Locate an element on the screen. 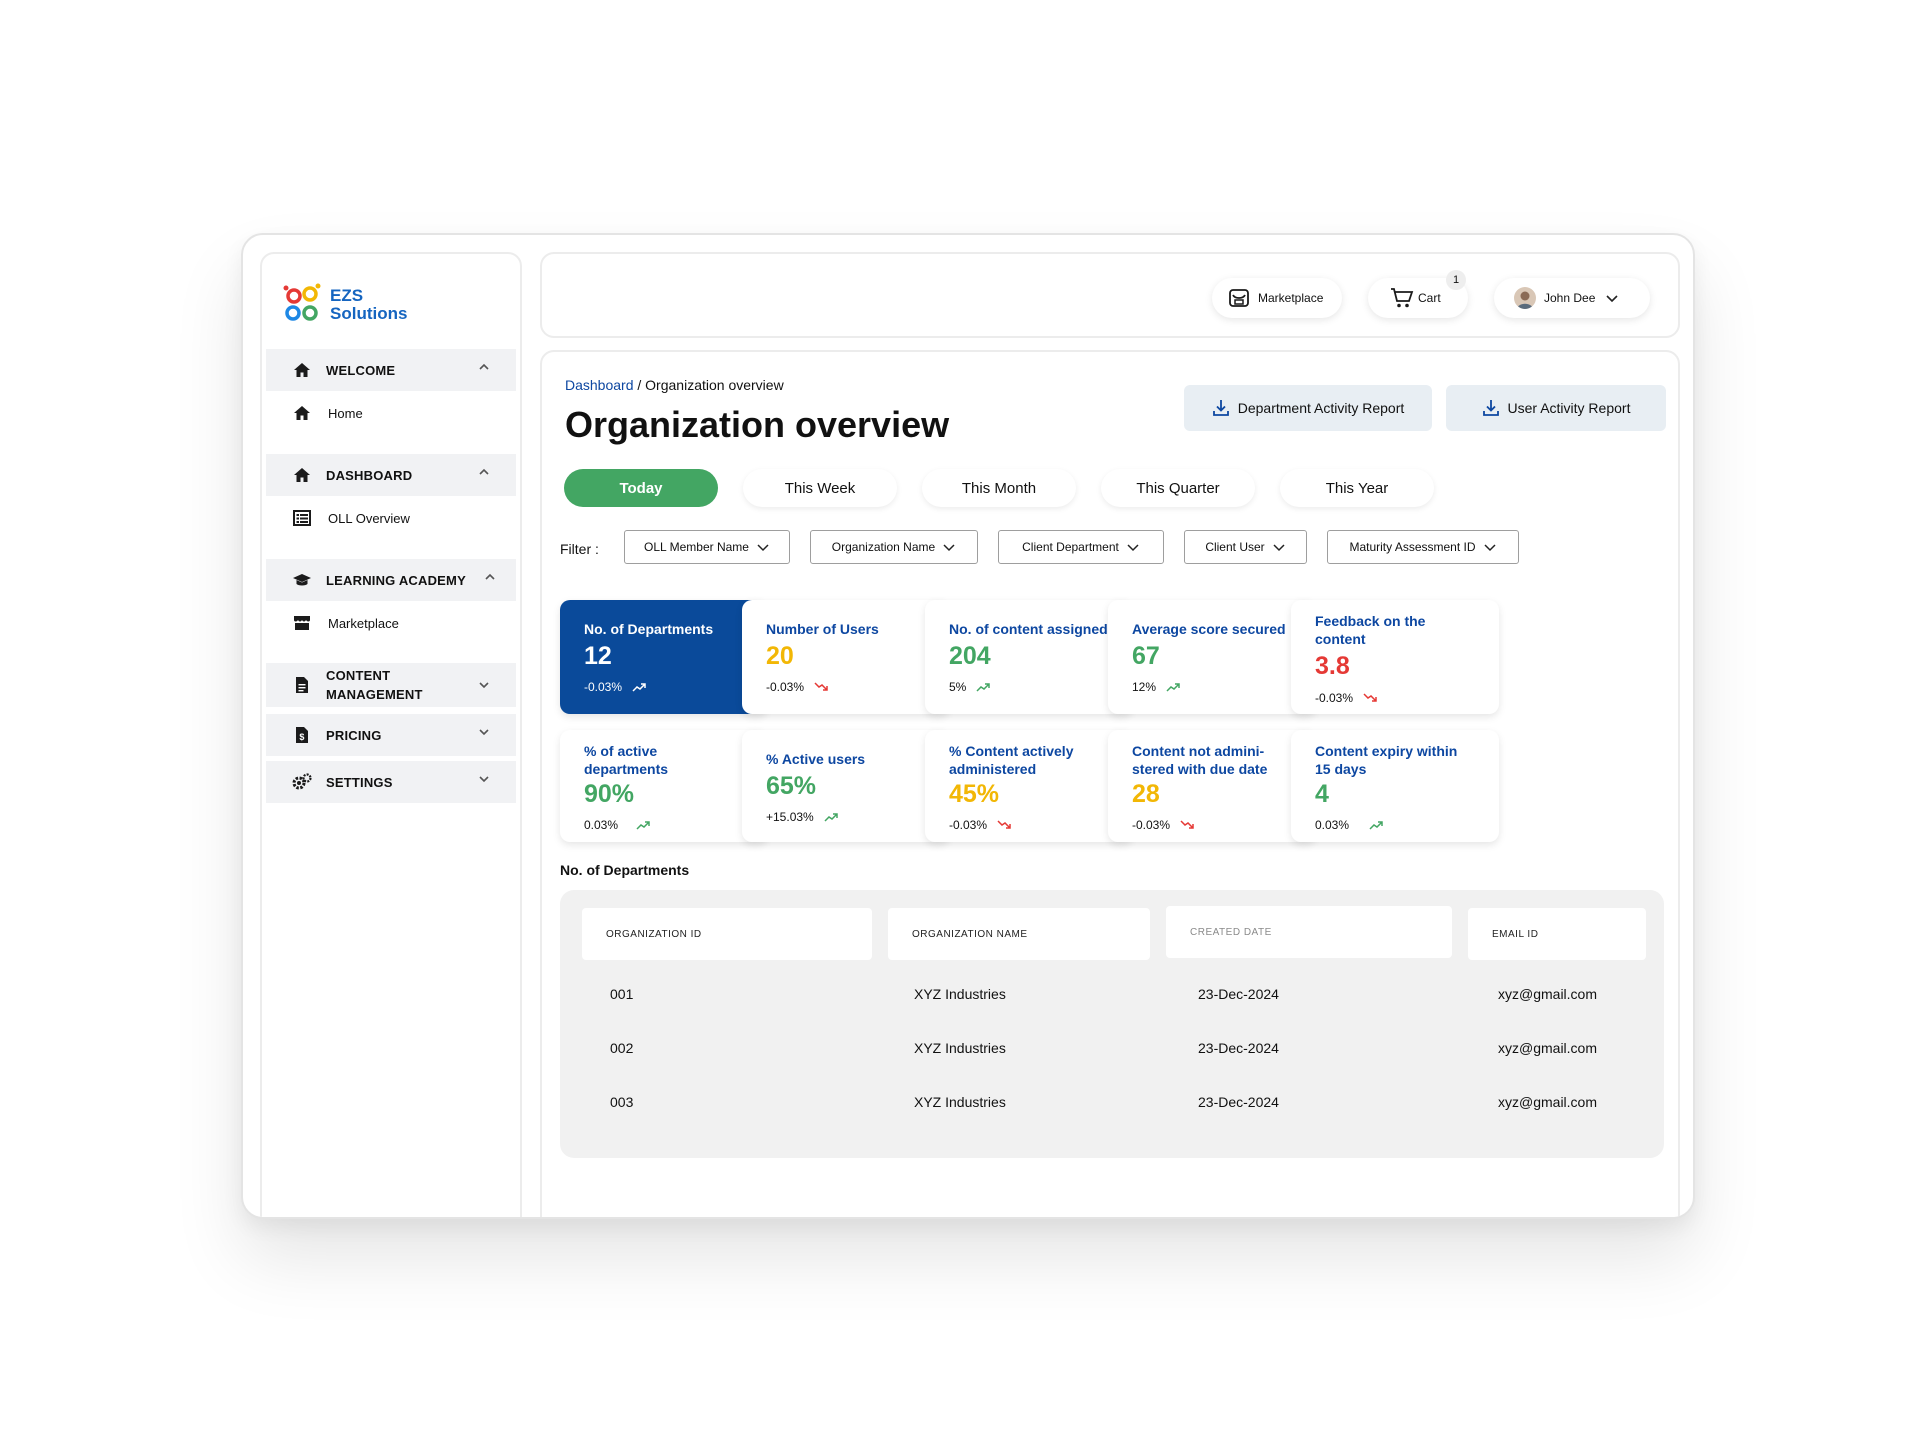 Image resolution: width=1920 pixels, height=1440 pixels. stat-label: Average score secured is located at coordinates (1209, 629).